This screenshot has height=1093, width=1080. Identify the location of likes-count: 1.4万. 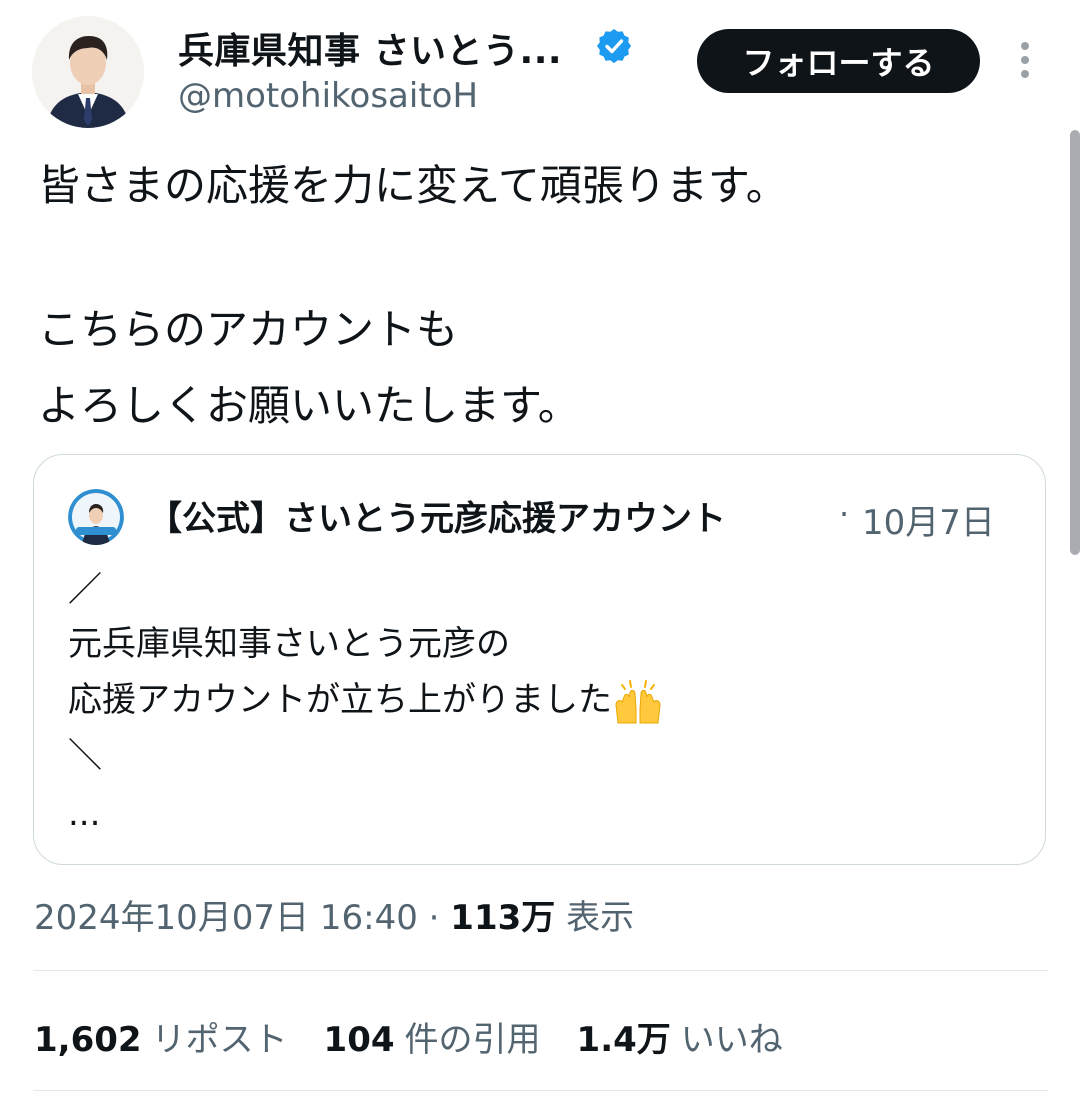
(623, 1040).